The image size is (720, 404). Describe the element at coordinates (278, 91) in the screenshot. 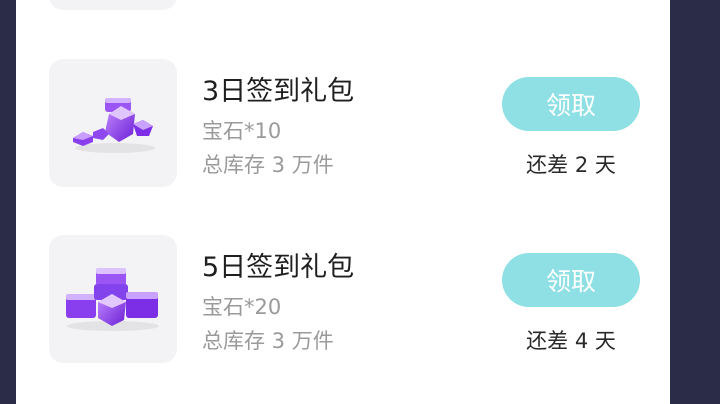

I see `package-title: 3日签到礼包` at that location.